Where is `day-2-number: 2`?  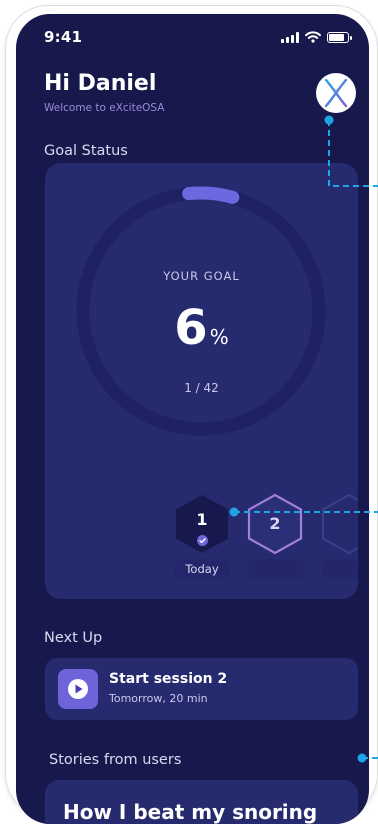
day-2-number: 2 is located at coordinates (275, 523).